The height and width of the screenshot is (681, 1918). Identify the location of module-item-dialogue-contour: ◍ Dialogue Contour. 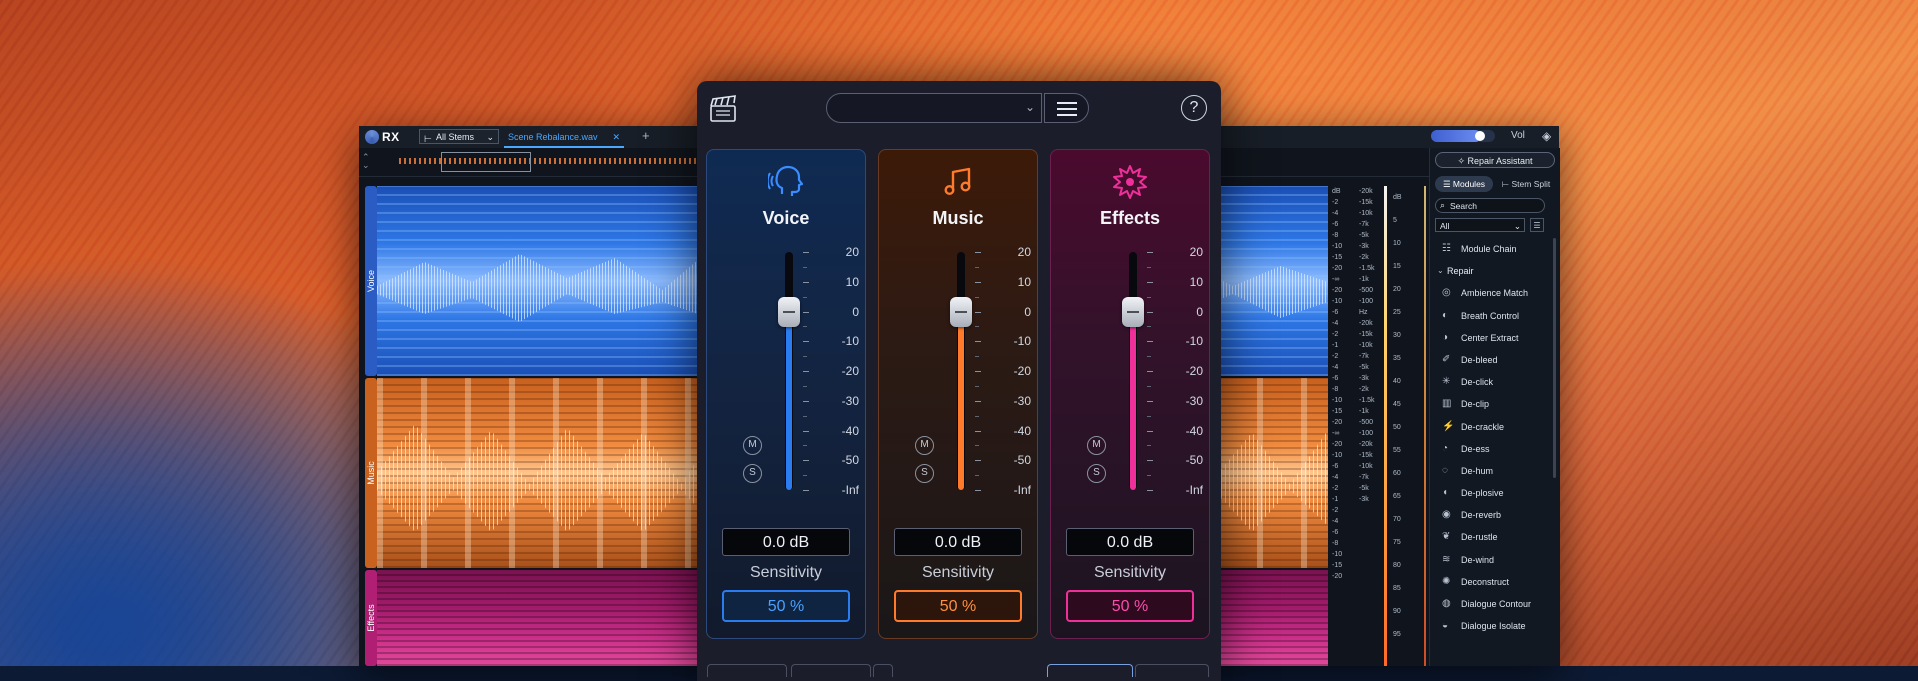
(1495, 604).